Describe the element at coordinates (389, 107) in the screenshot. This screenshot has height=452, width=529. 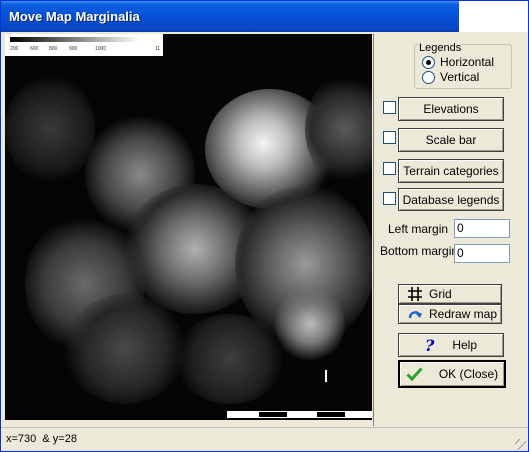
I see `elevations-checkbox` at that location.